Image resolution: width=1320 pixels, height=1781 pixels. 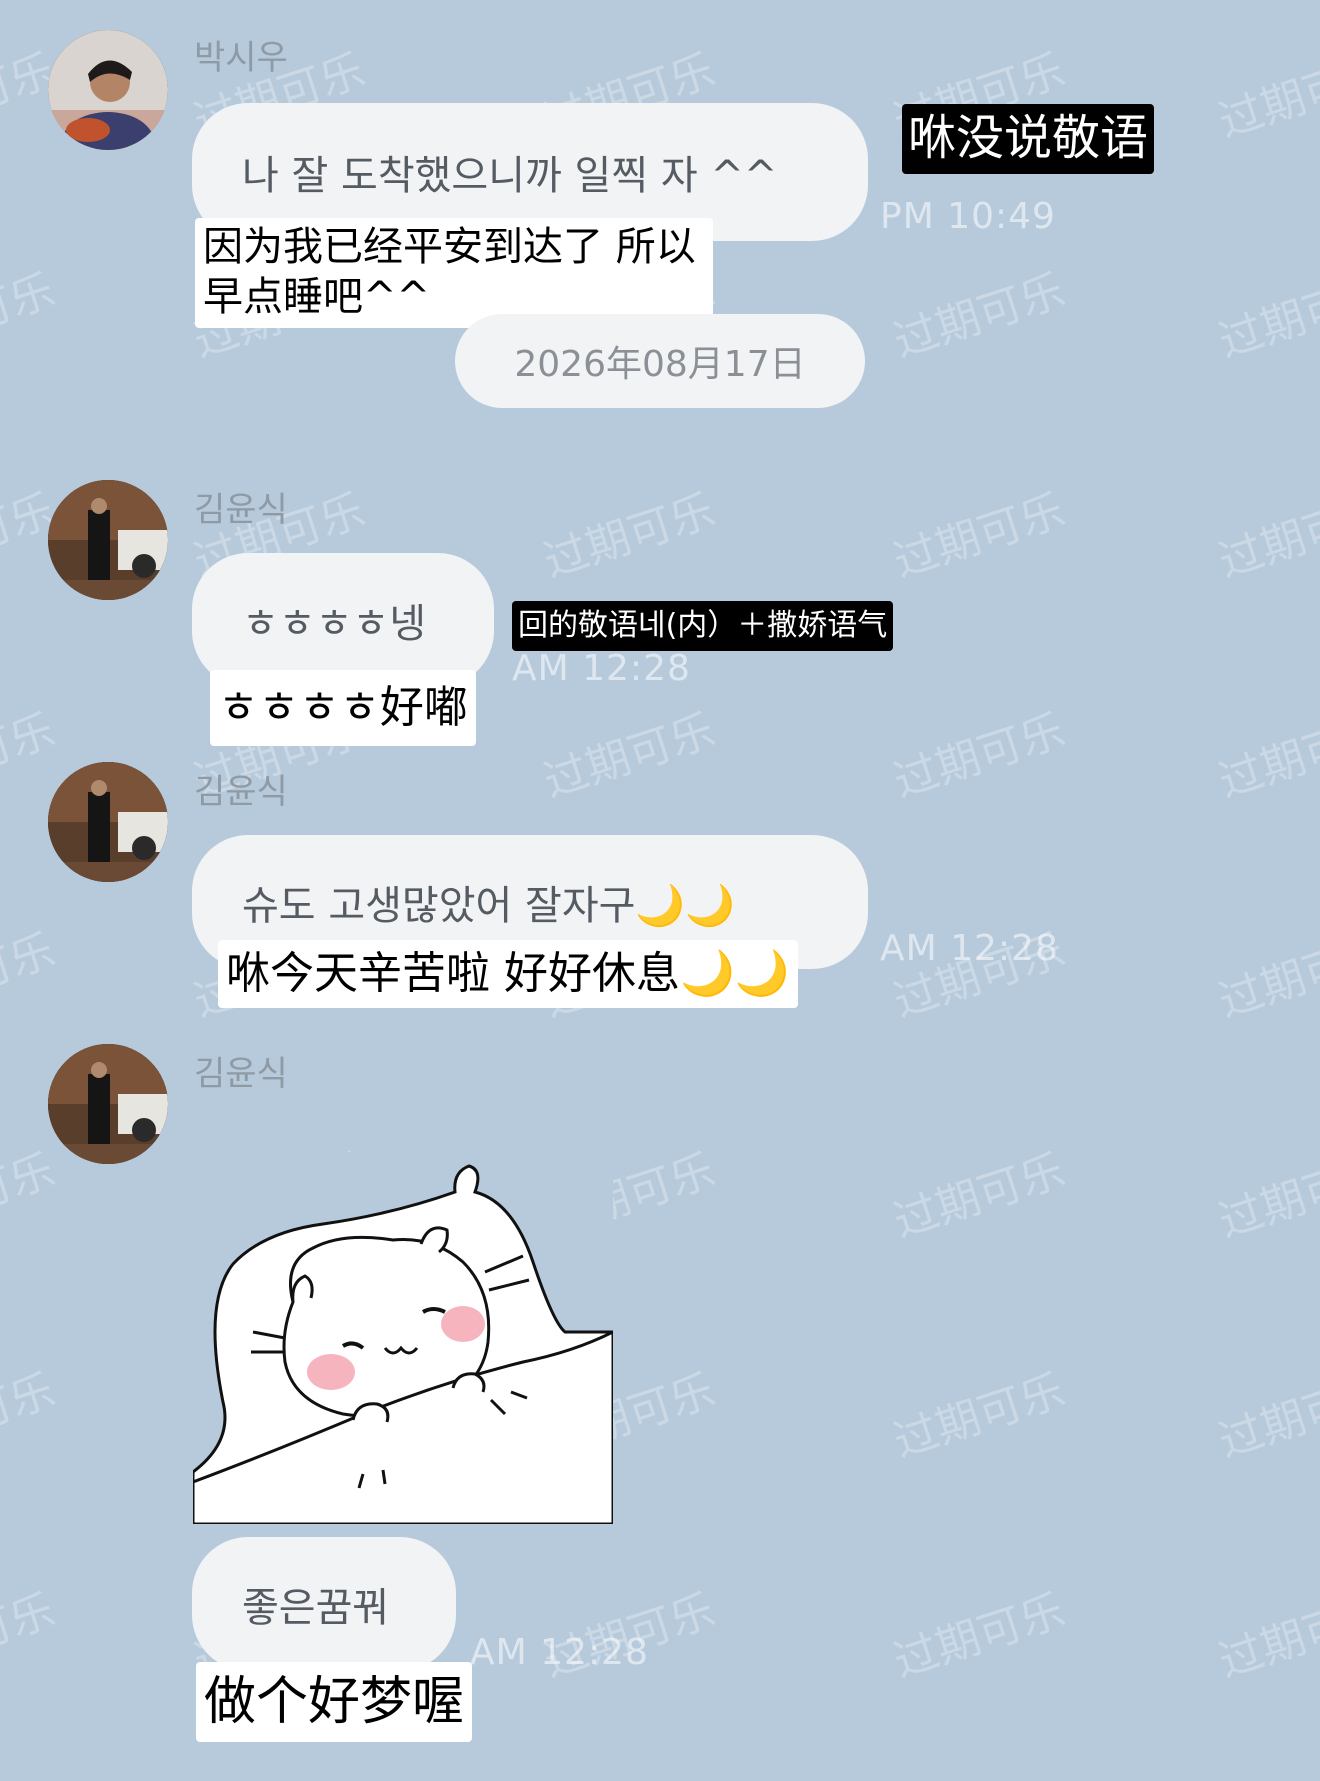 I want to click on annotation-note: 回的敬语네(内）＋撒娇语气, so click(x=703, y=626).